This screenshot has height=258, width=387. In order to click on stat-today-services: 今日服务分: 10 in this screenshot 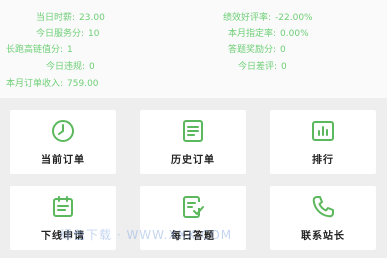, I will do `click(68, 34)`.